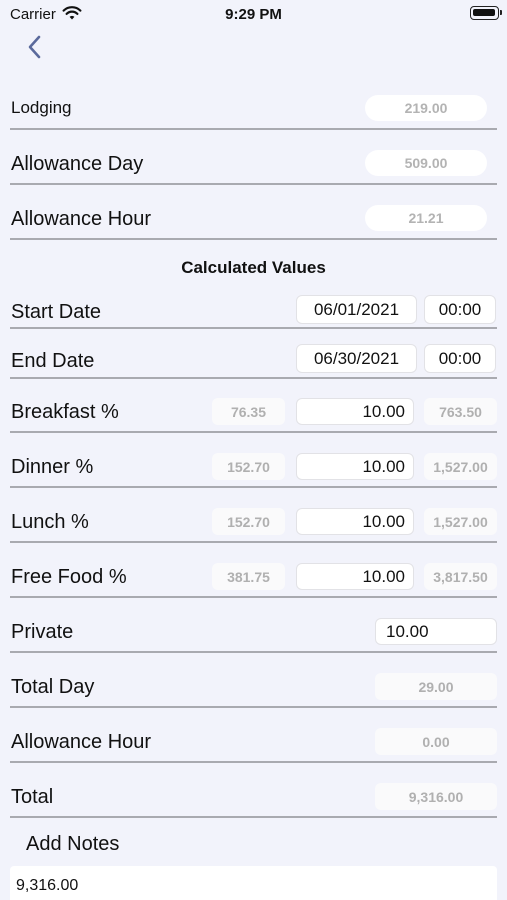  I want to click on allowance-hour-row: Allowance Hour 0.00, so click(253, 743).